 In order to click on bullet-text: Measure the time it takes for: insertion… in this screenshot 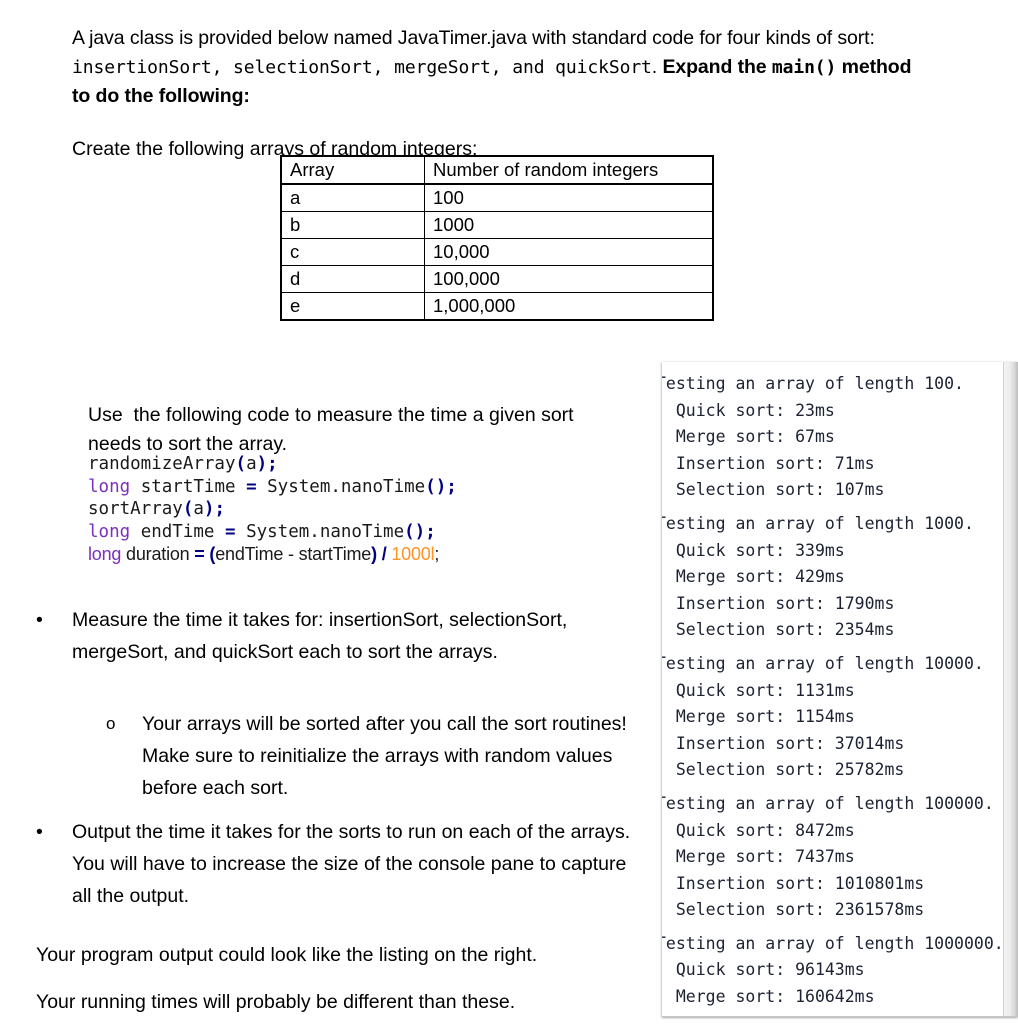, I will do `click(320, 636)`.